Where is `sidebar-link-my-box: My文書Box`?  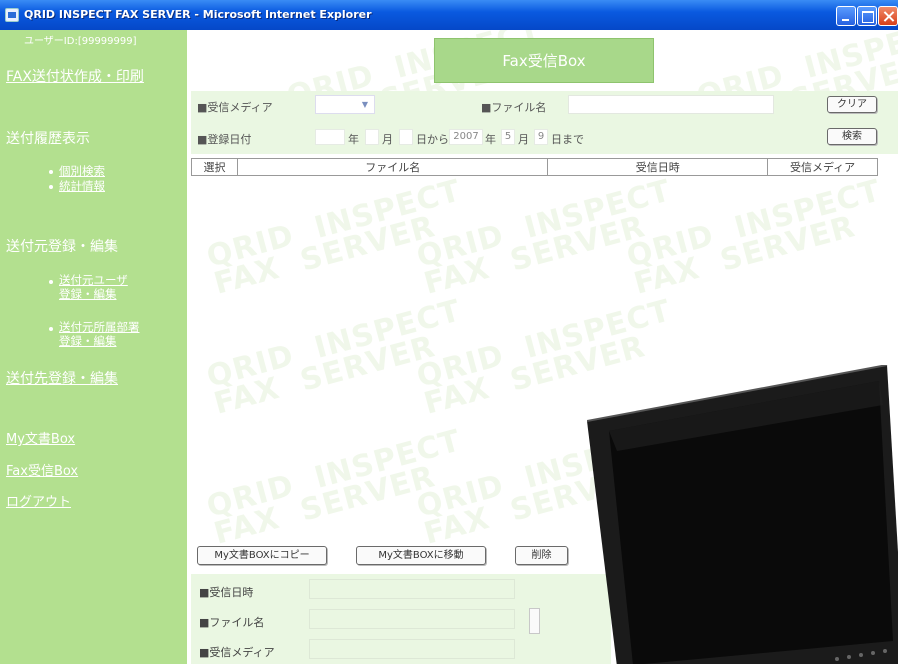
sidebar-link-my-box: My文書Box is located at coordinates (40, 437).